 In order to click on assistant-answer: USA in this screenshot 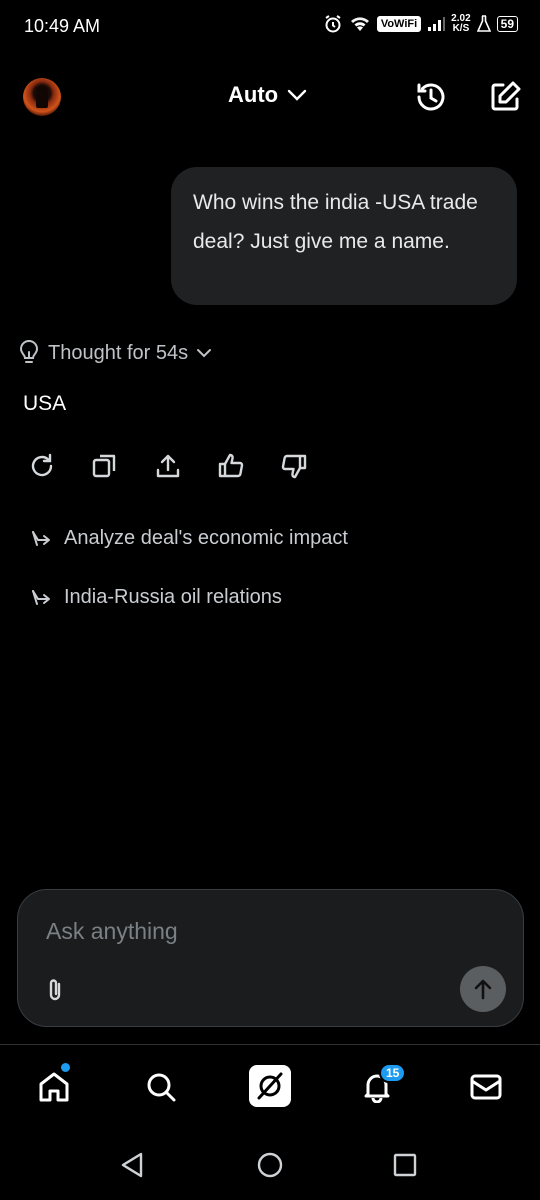, I will do `click(45, 403)`.